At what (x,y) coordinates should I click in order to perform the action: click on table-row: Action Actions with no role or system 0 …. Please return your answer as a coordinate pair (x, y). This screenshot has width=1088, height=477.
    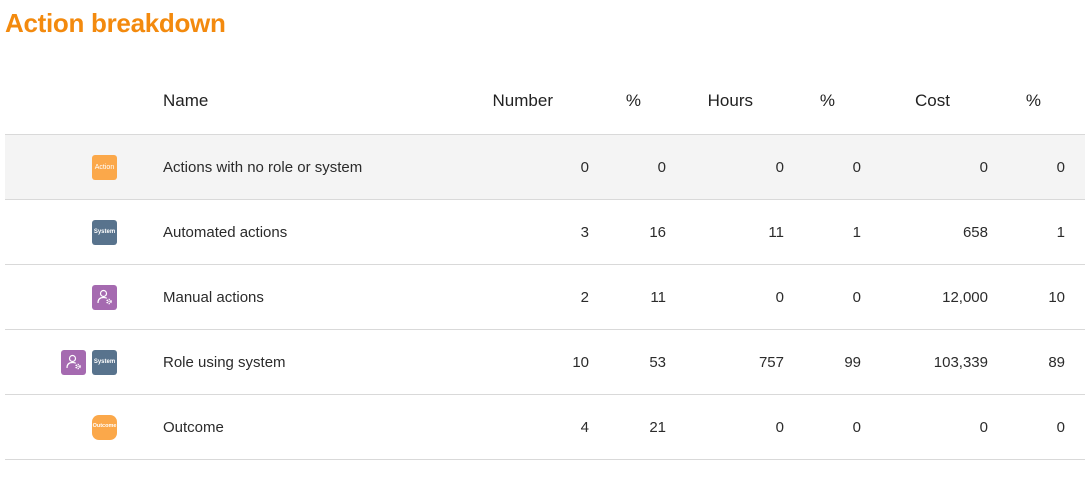
    Looking at the image, I should click on (545, 167).